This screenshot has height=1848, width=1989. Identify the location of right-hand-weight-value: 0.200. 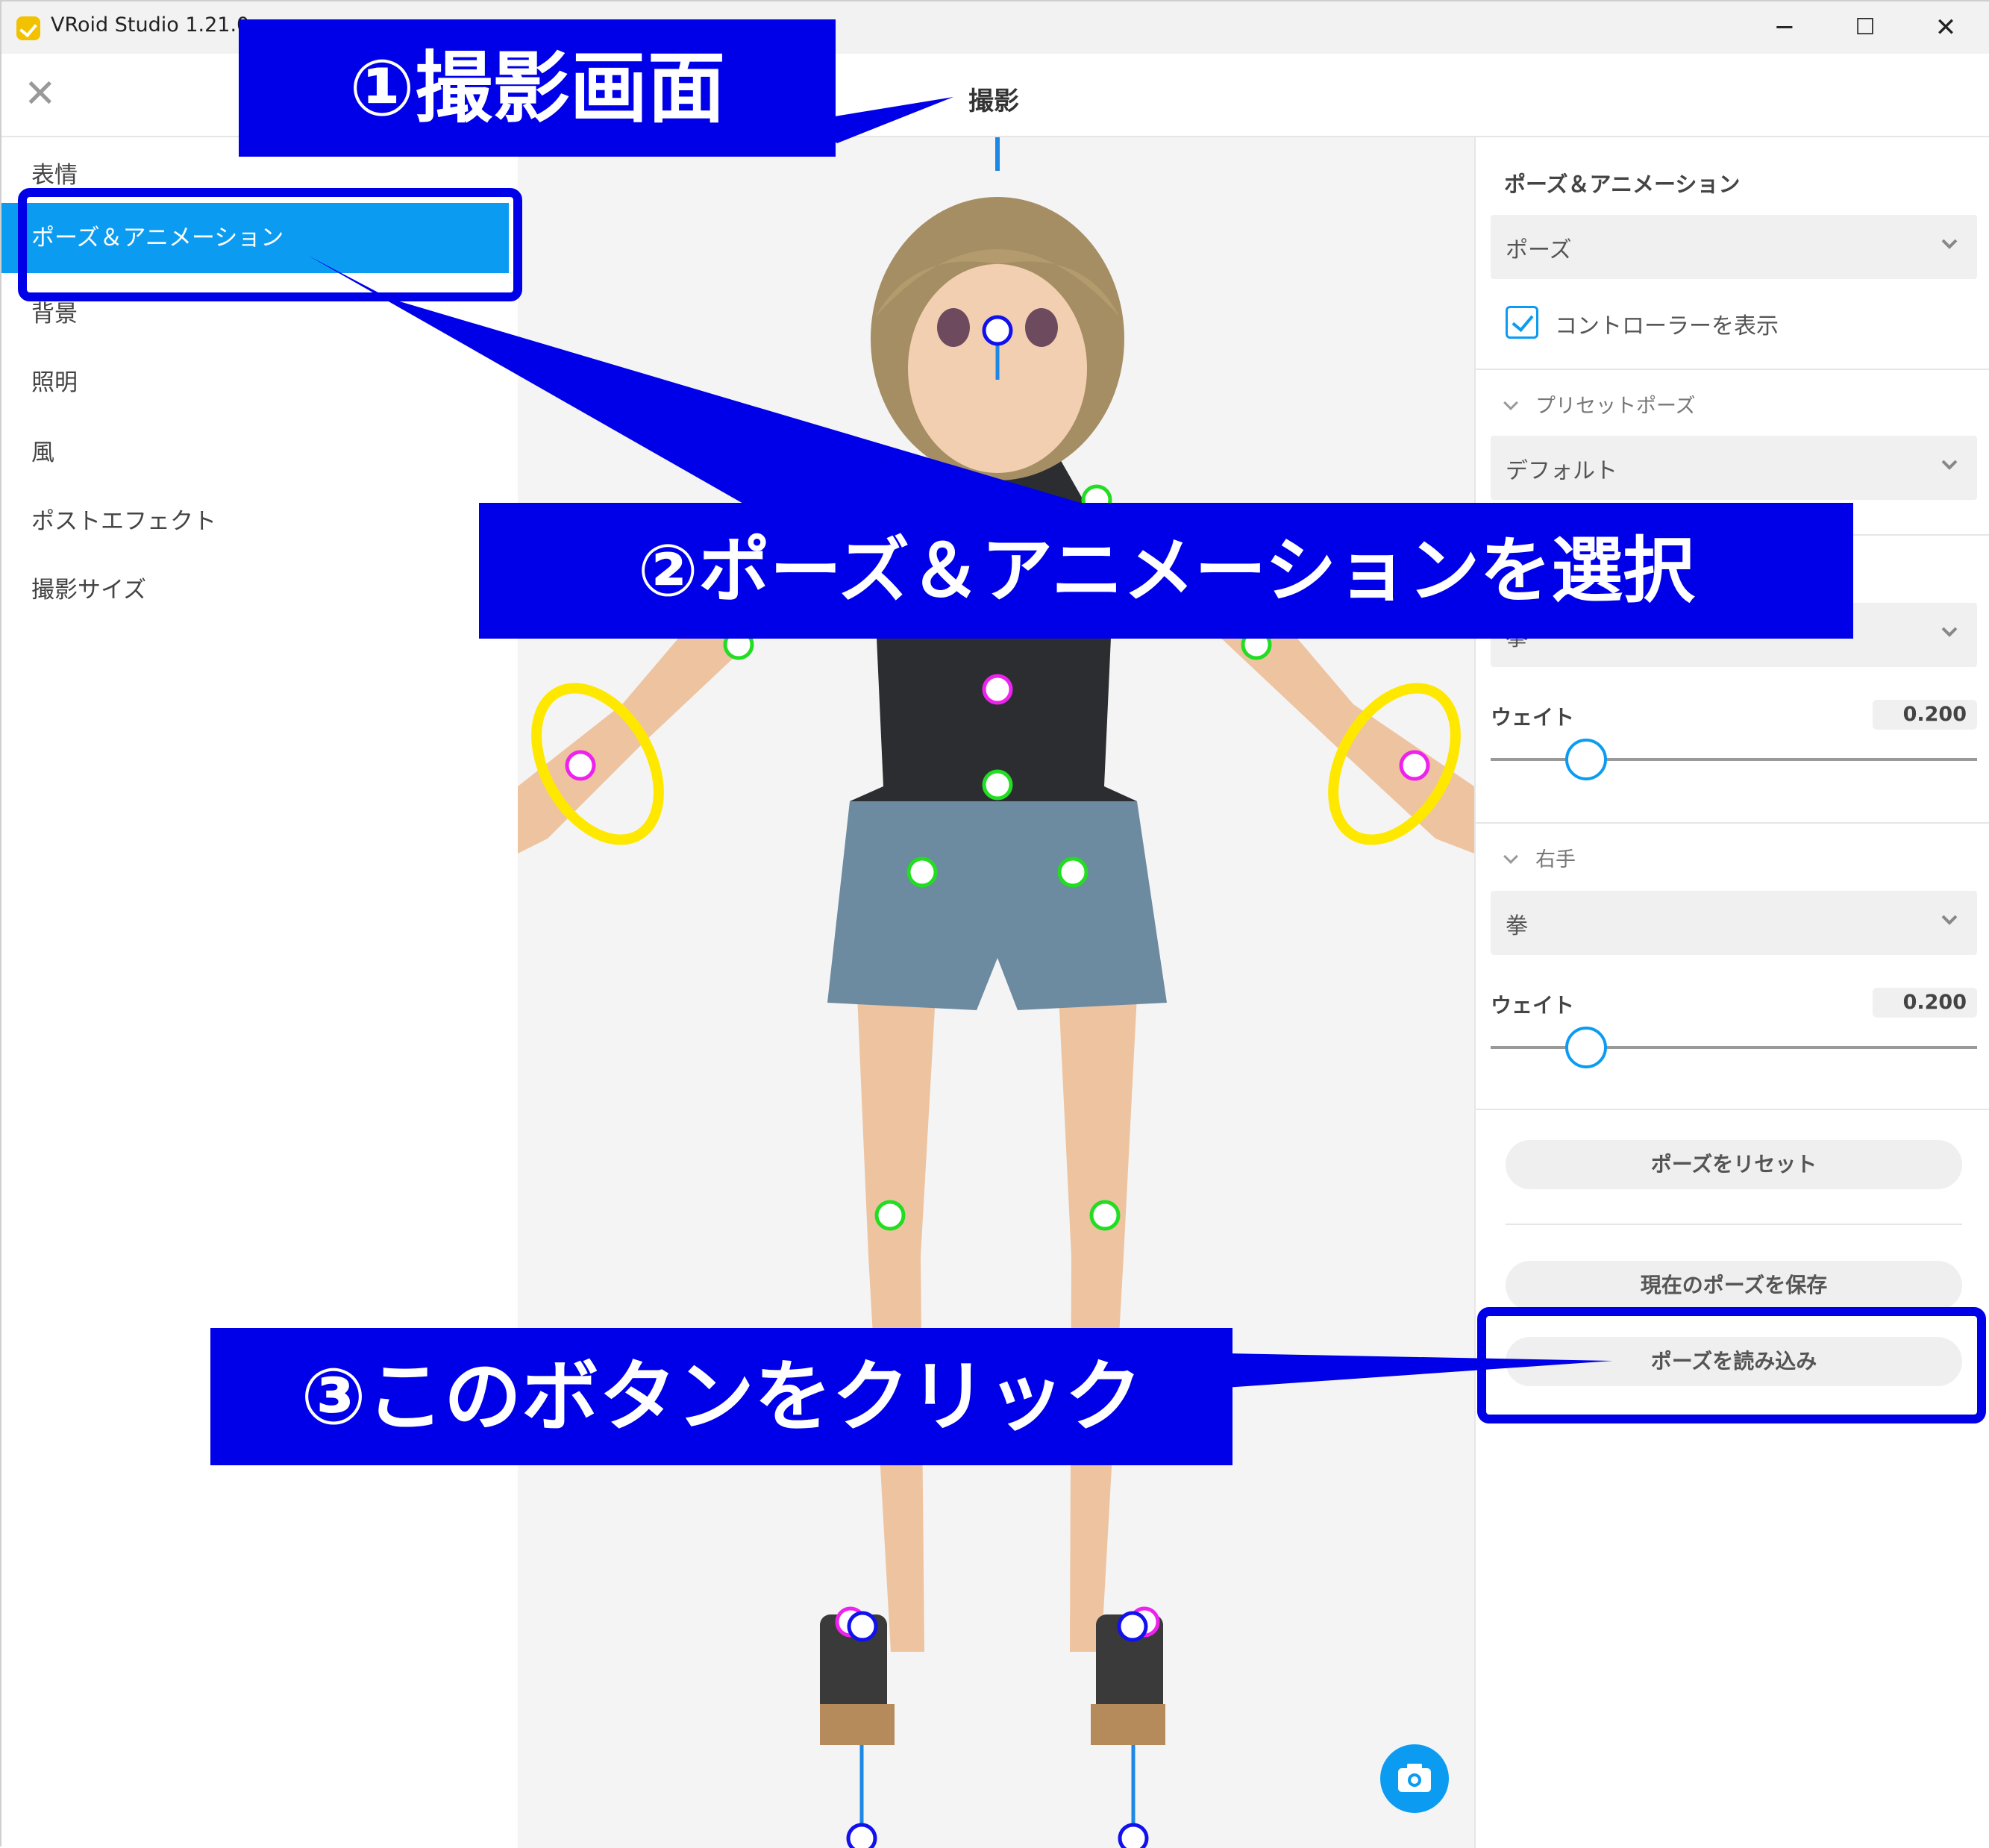
(1925, 1003).